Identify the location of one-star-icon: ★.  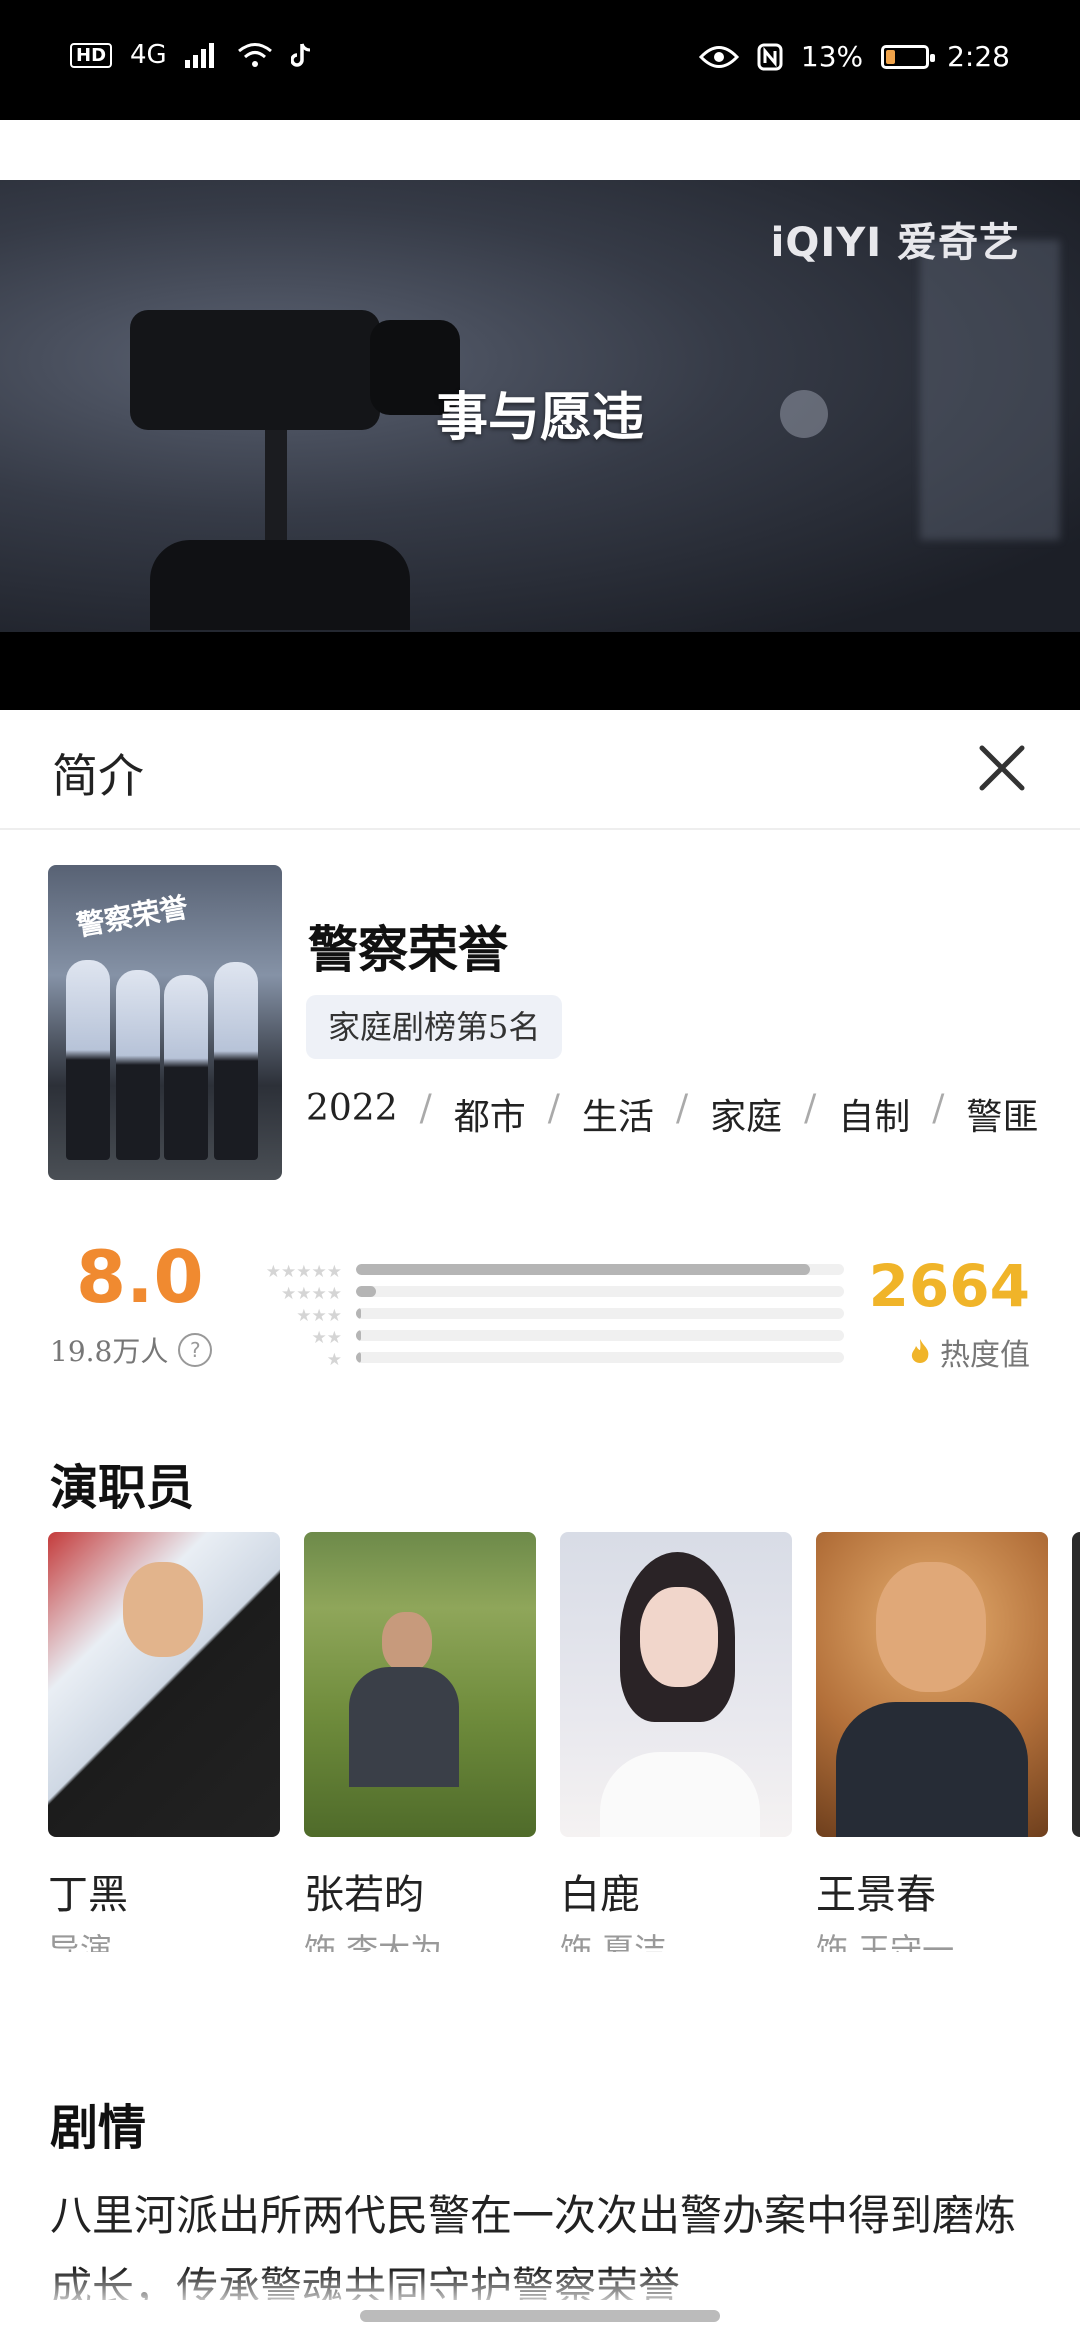
(334, 1360).